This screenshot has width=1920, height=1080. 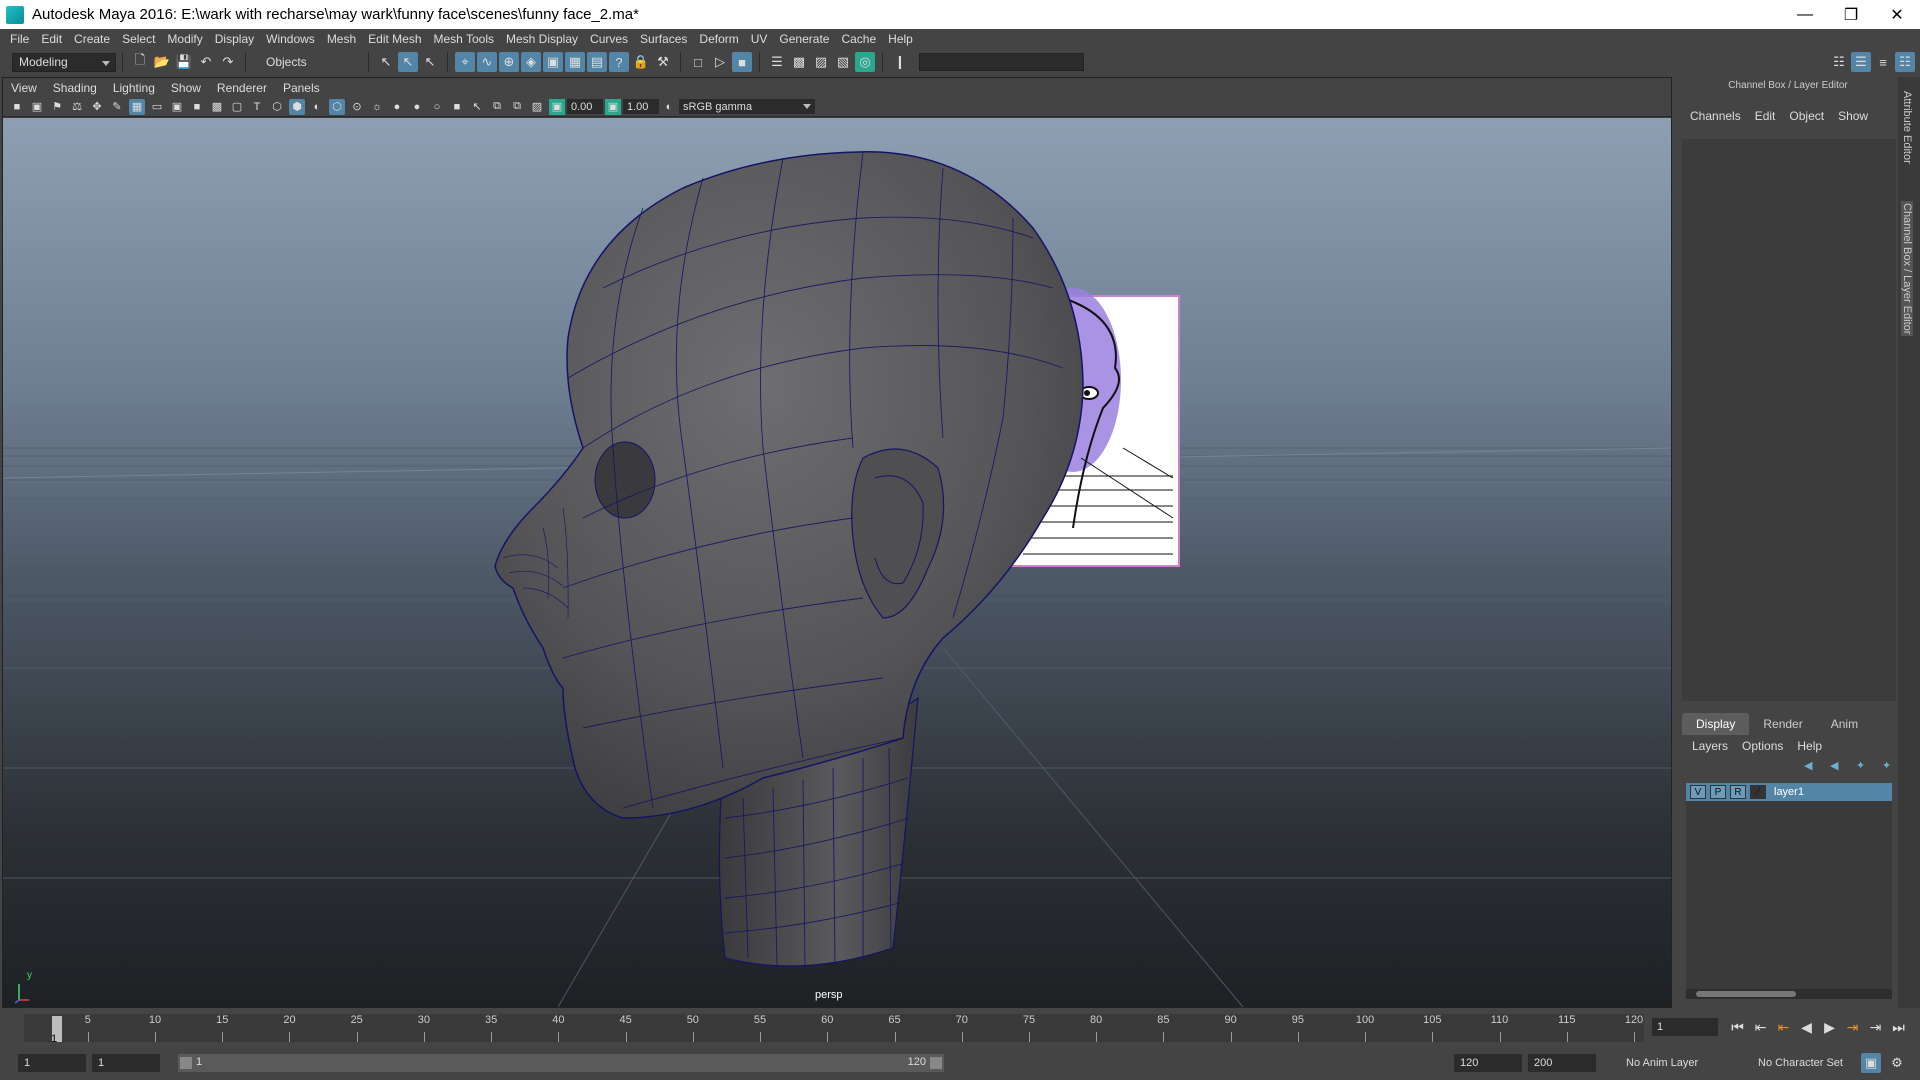 I want to click on animation-start-field: 1, so click(x=52, y=1063).